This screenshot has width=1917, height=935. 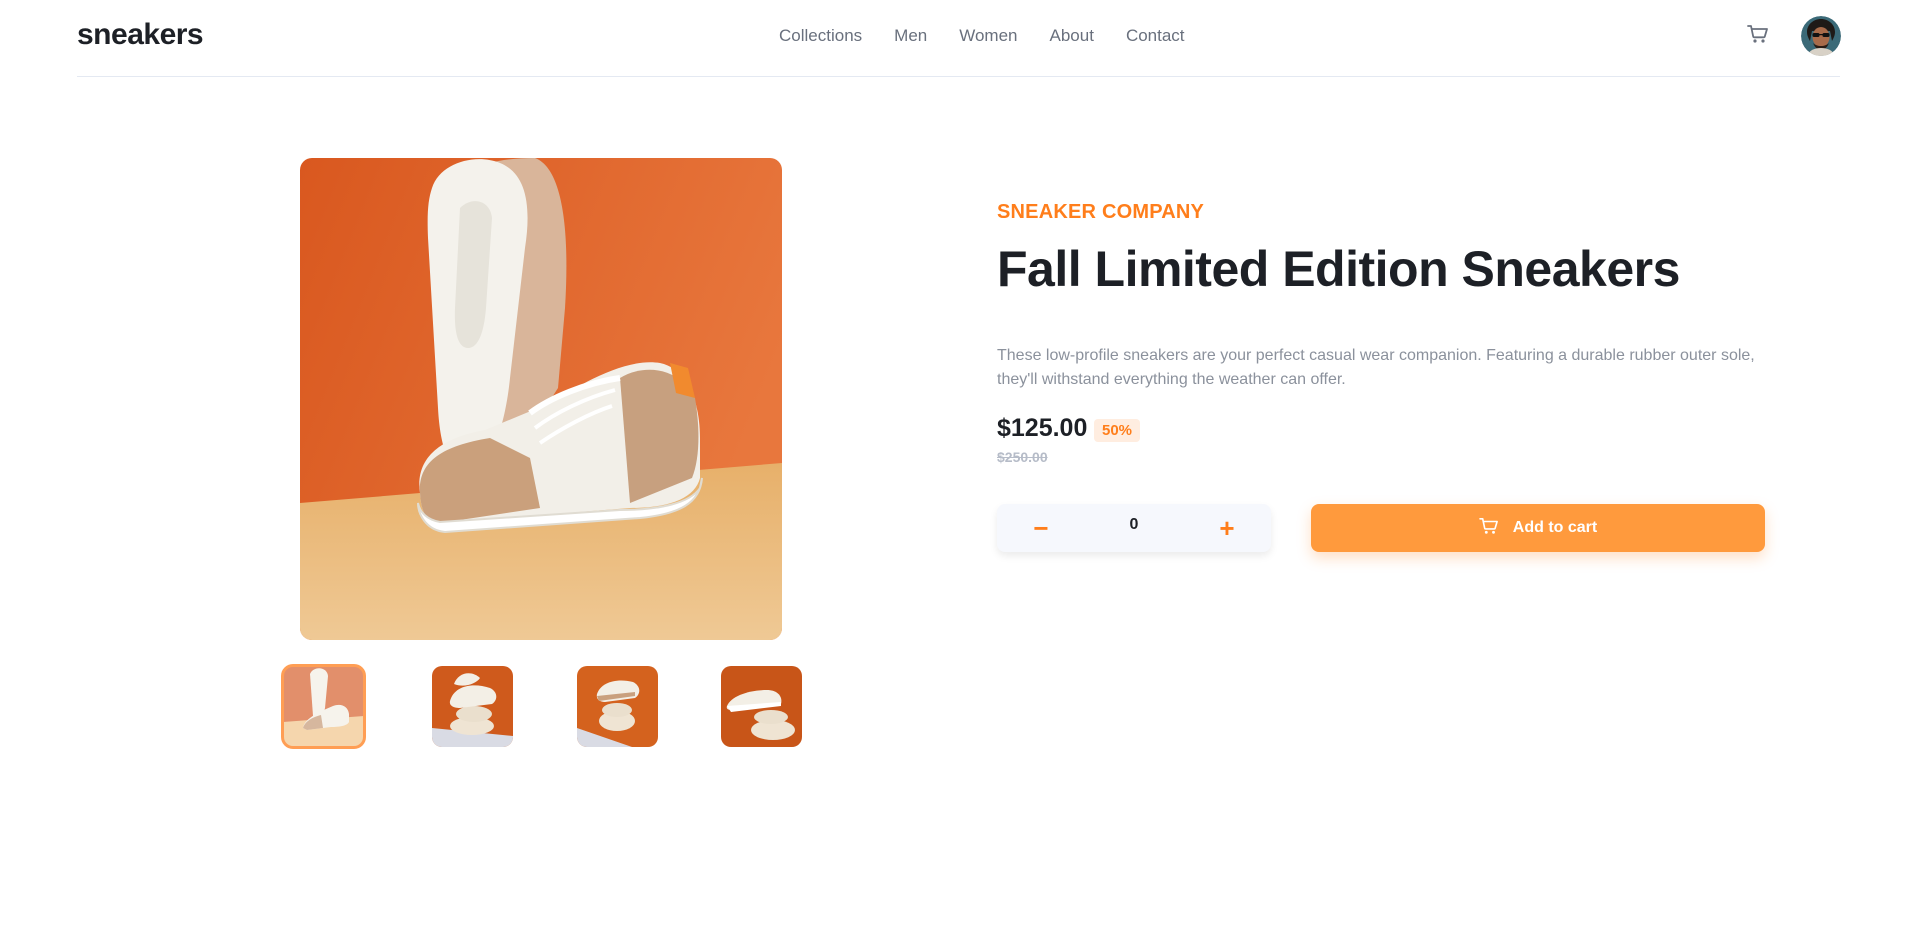 What do you see at coordinates (140, 35) in the screenshot?
I see `logo: sneakers` at bounding box center [140, 35].